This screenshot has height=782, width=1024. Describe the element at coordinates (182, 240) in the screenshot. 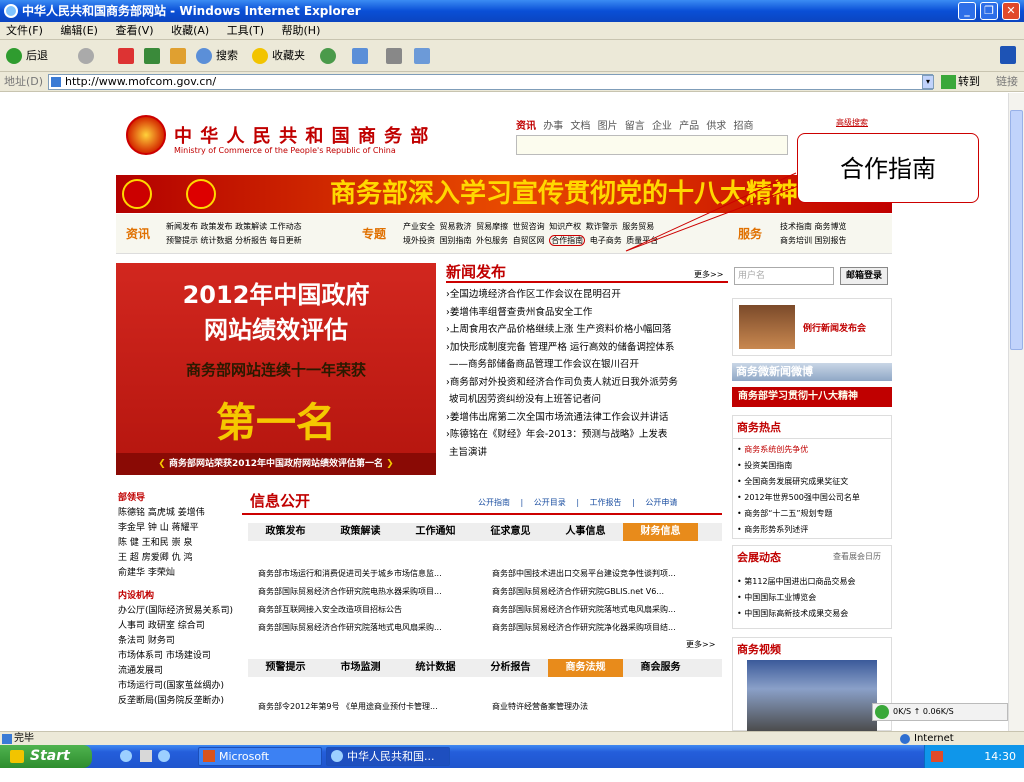

I see `nav-warnings: 预警提示` at that location.